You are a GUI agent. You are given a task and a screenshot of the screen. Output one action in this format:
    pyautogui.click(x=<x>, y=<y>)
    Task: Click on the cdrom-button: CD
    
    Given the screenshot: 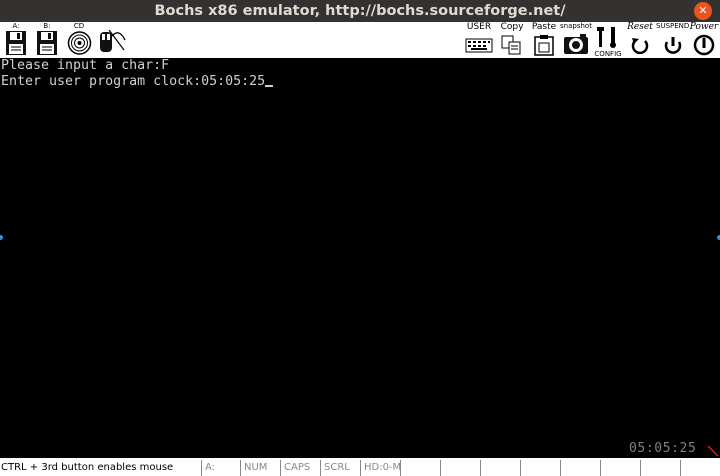 What is the action you would take?
    pyautogui.click(x=79, y=40)
    